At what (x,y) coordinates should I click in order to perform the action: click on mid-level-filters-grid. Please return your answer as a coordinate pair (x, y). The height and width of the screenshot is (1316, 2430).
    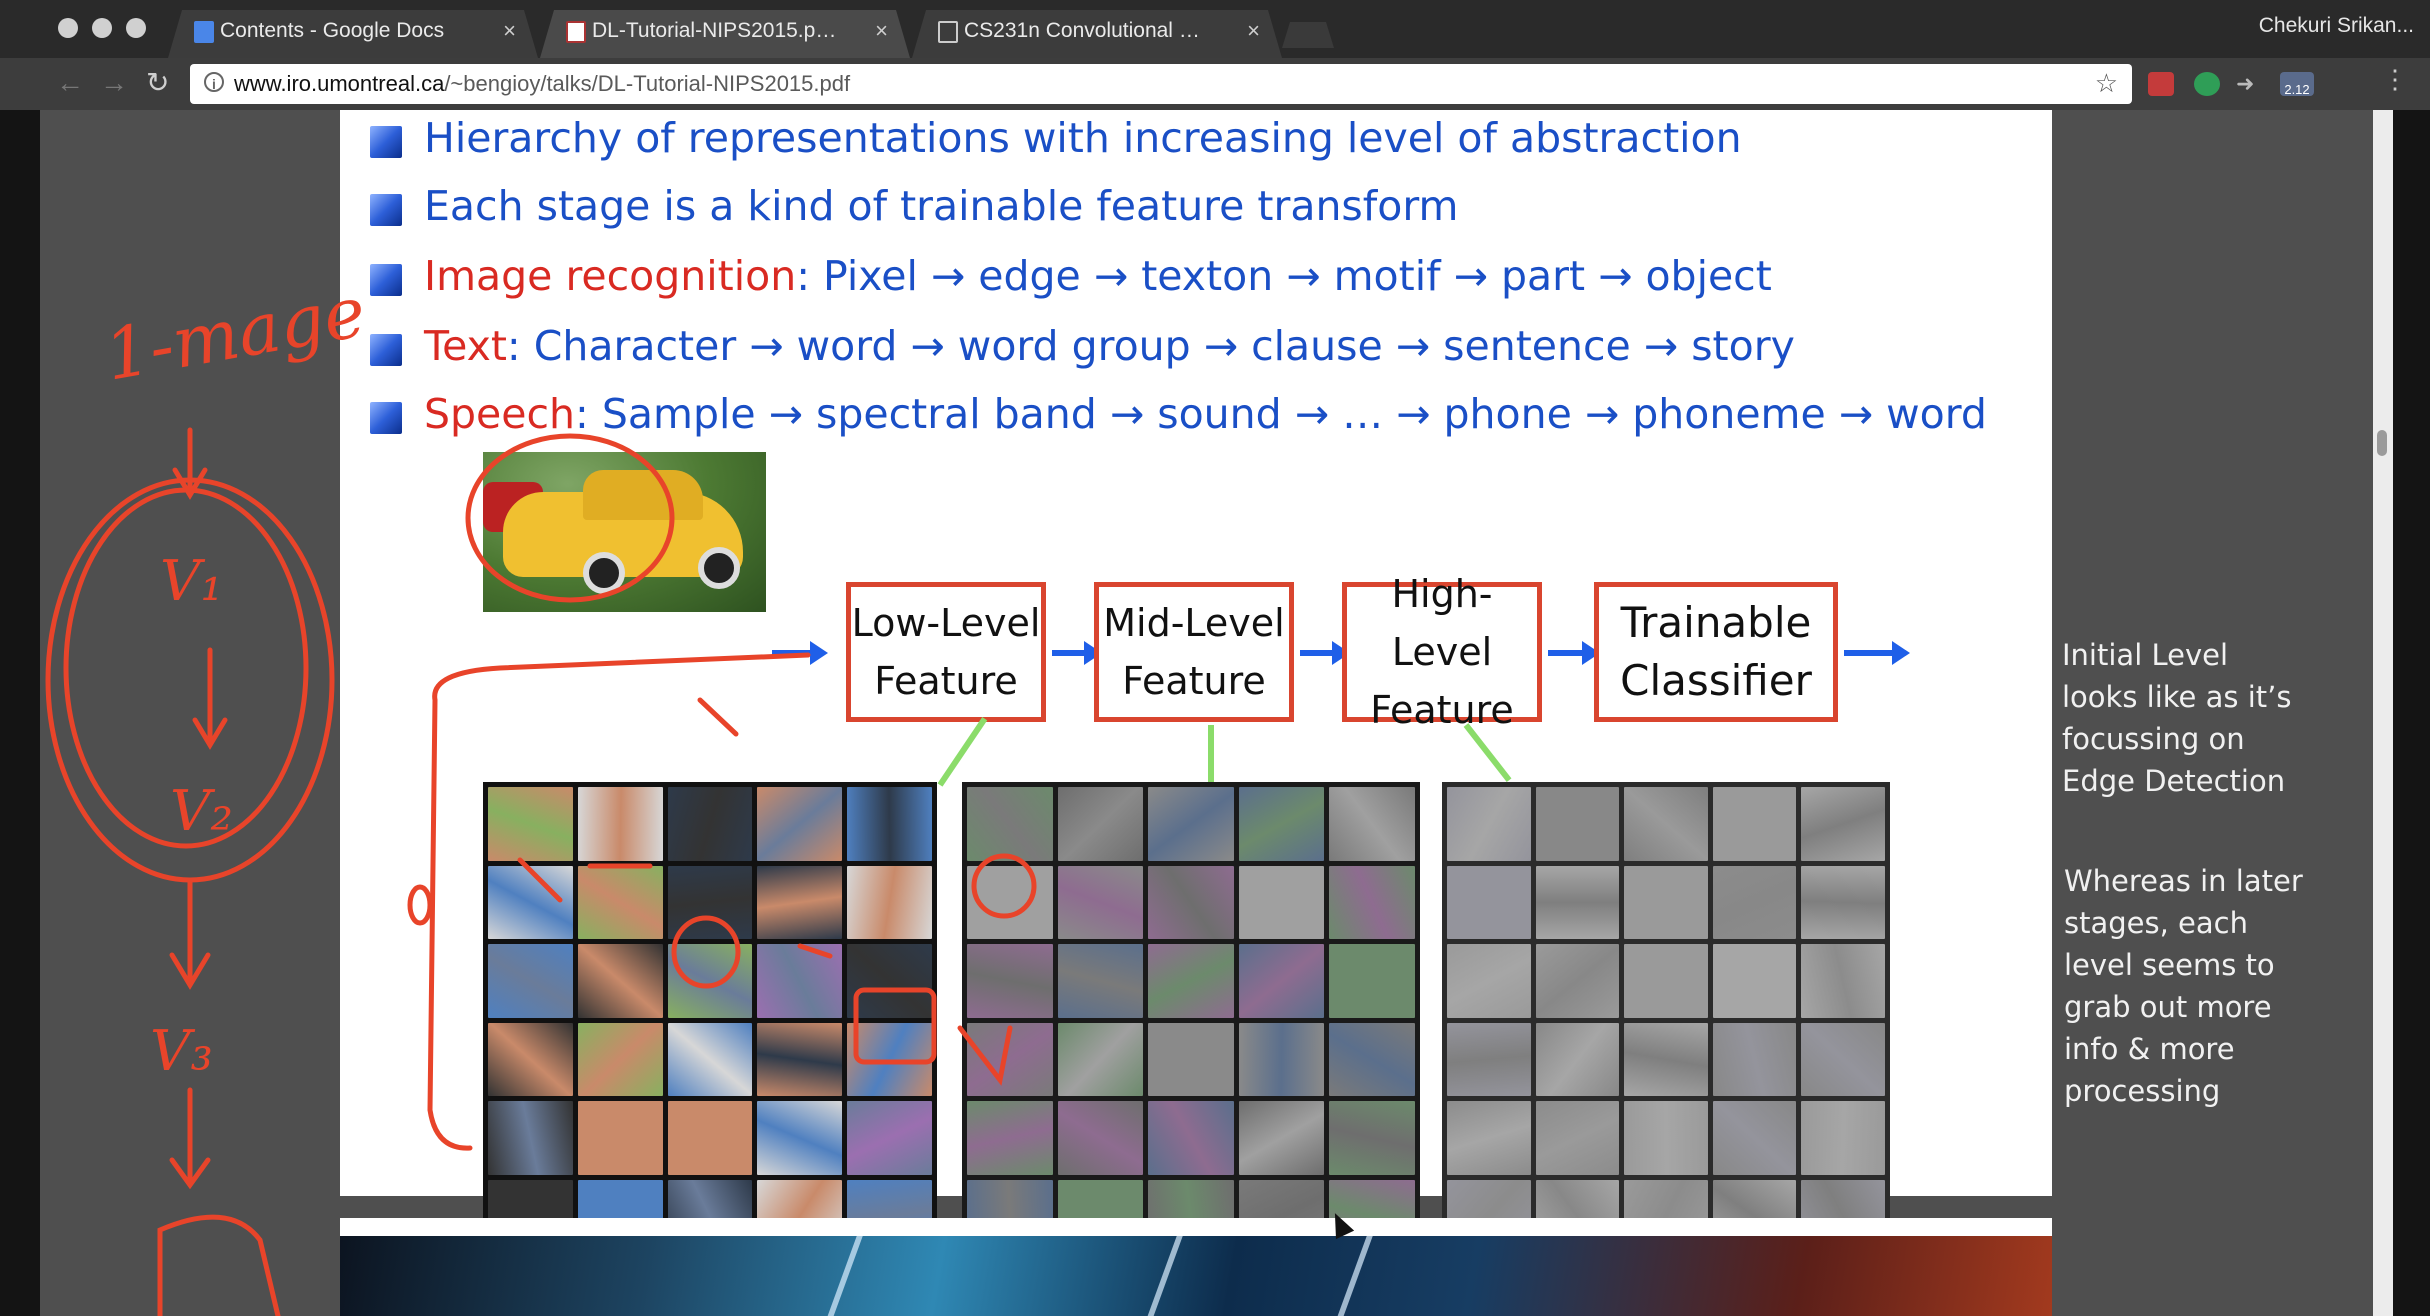
    Looking at the image, I should click on (1191, 1020).